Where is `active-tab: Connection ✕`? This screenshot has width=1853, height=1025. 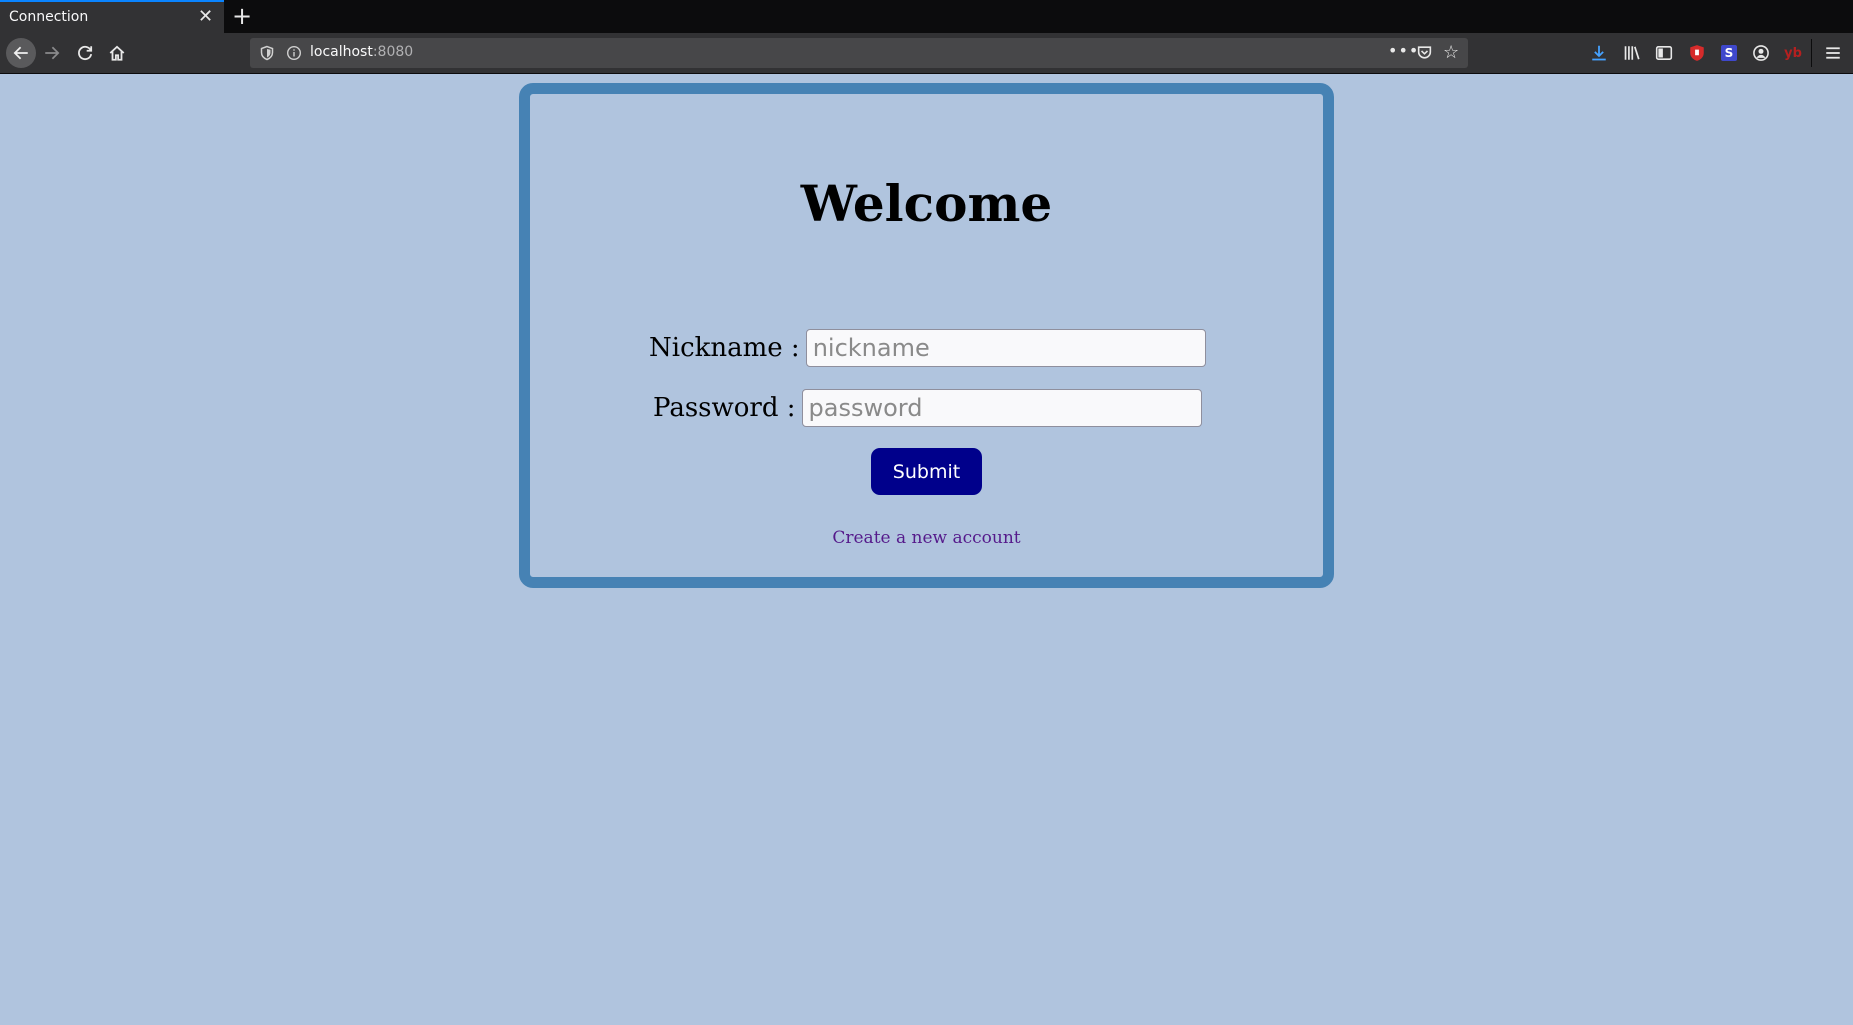 active-tab: Connection ✕ is located at coordinates (112, 16).